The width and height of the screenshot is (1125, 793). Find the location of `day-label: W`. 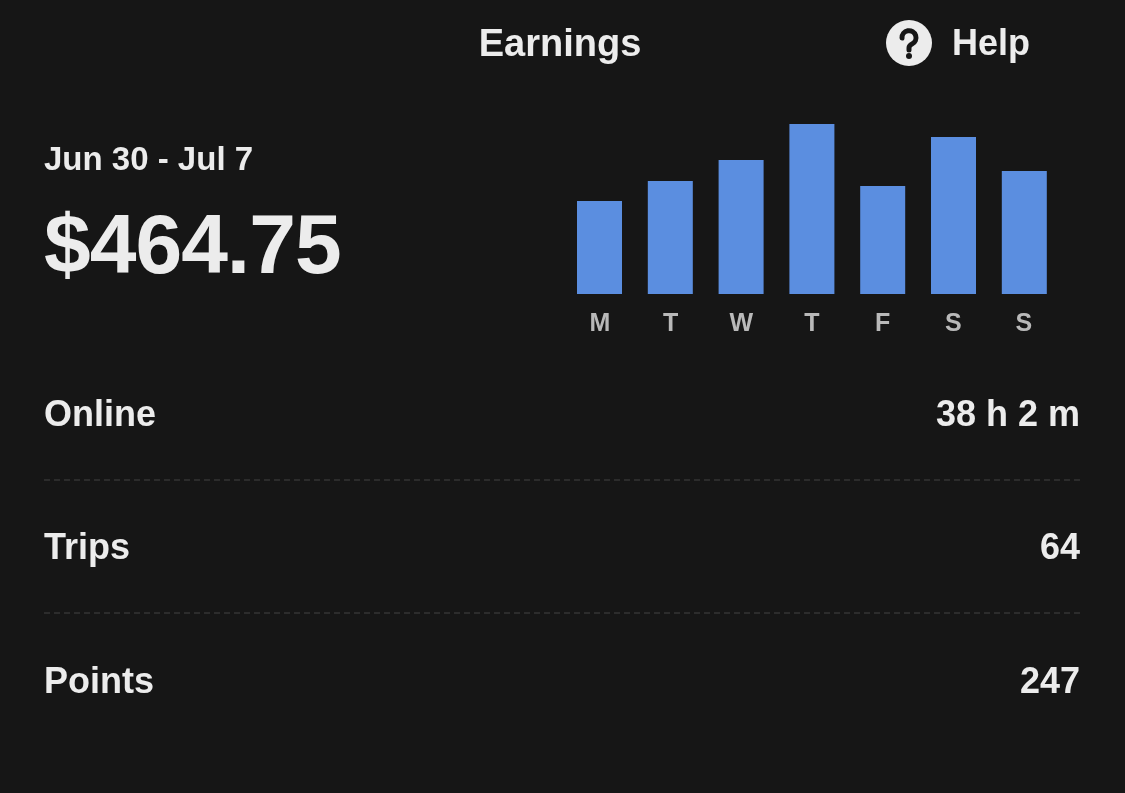

day-label: W is located at coordinates (741, 322).